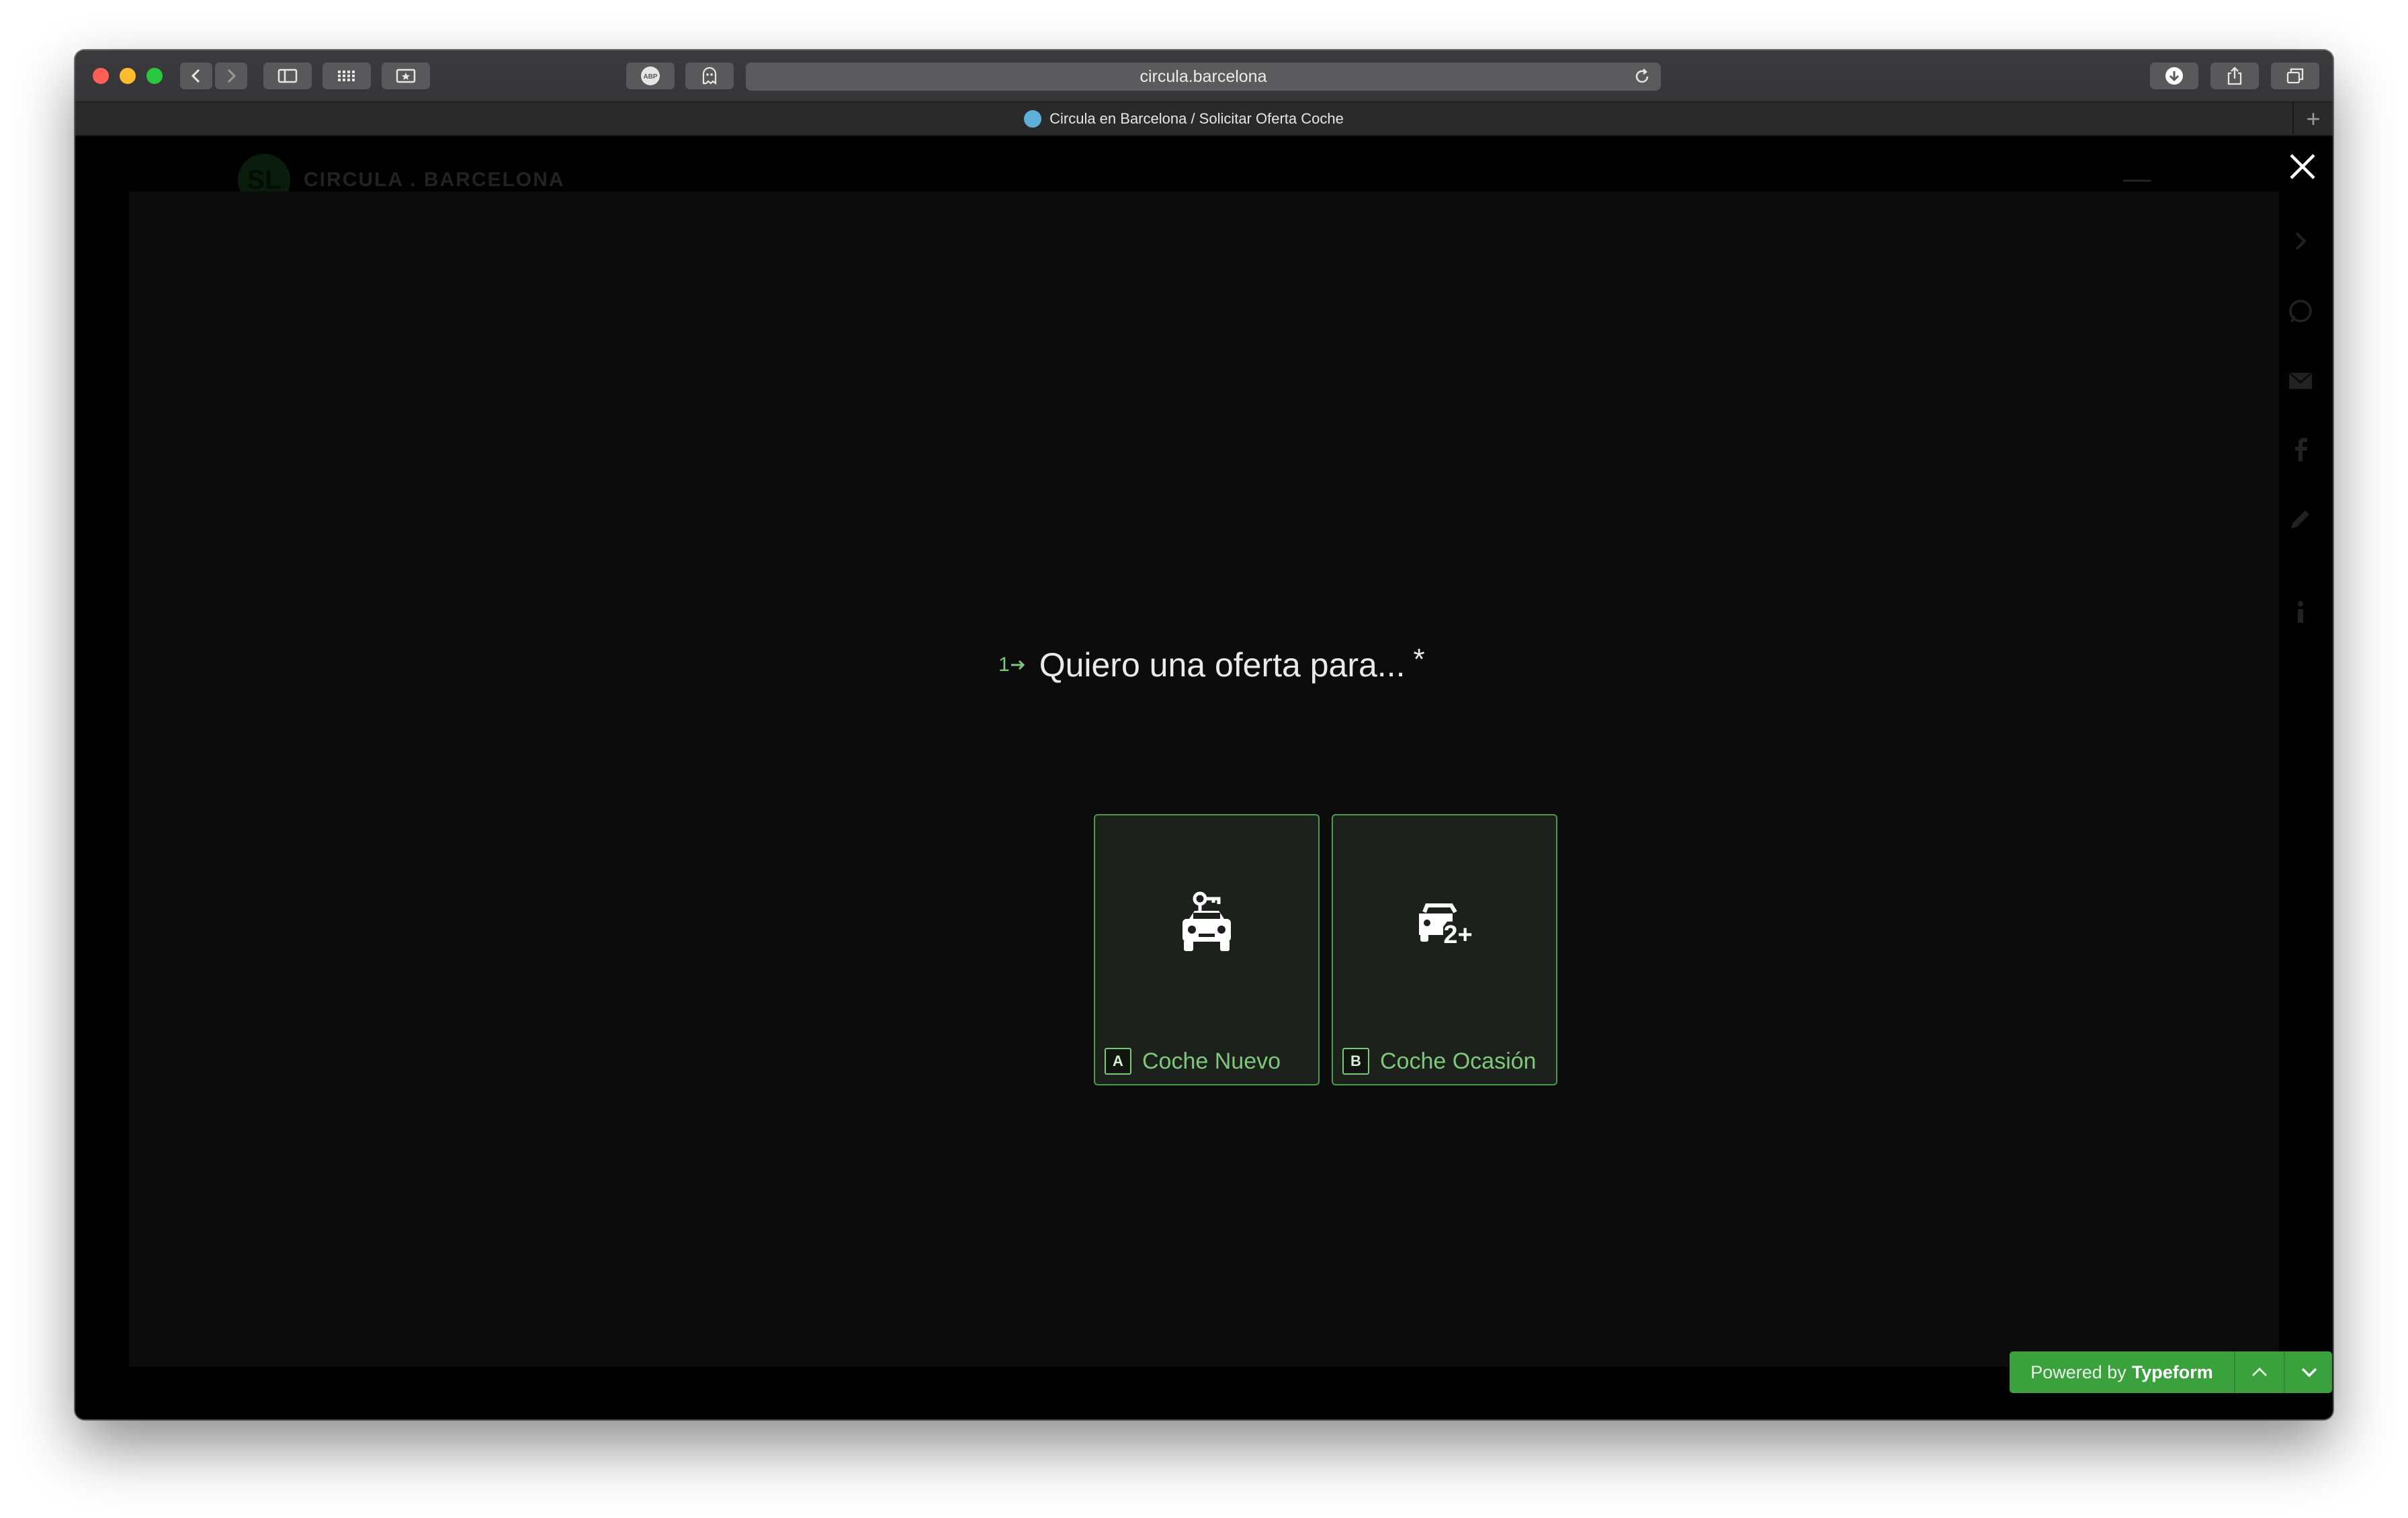 This screenshot has height=1518, width=2408. Describe the element at coordinates (1458, 1061) in the screenshot. I see `choice-label: Coche Ocasión` at that location.